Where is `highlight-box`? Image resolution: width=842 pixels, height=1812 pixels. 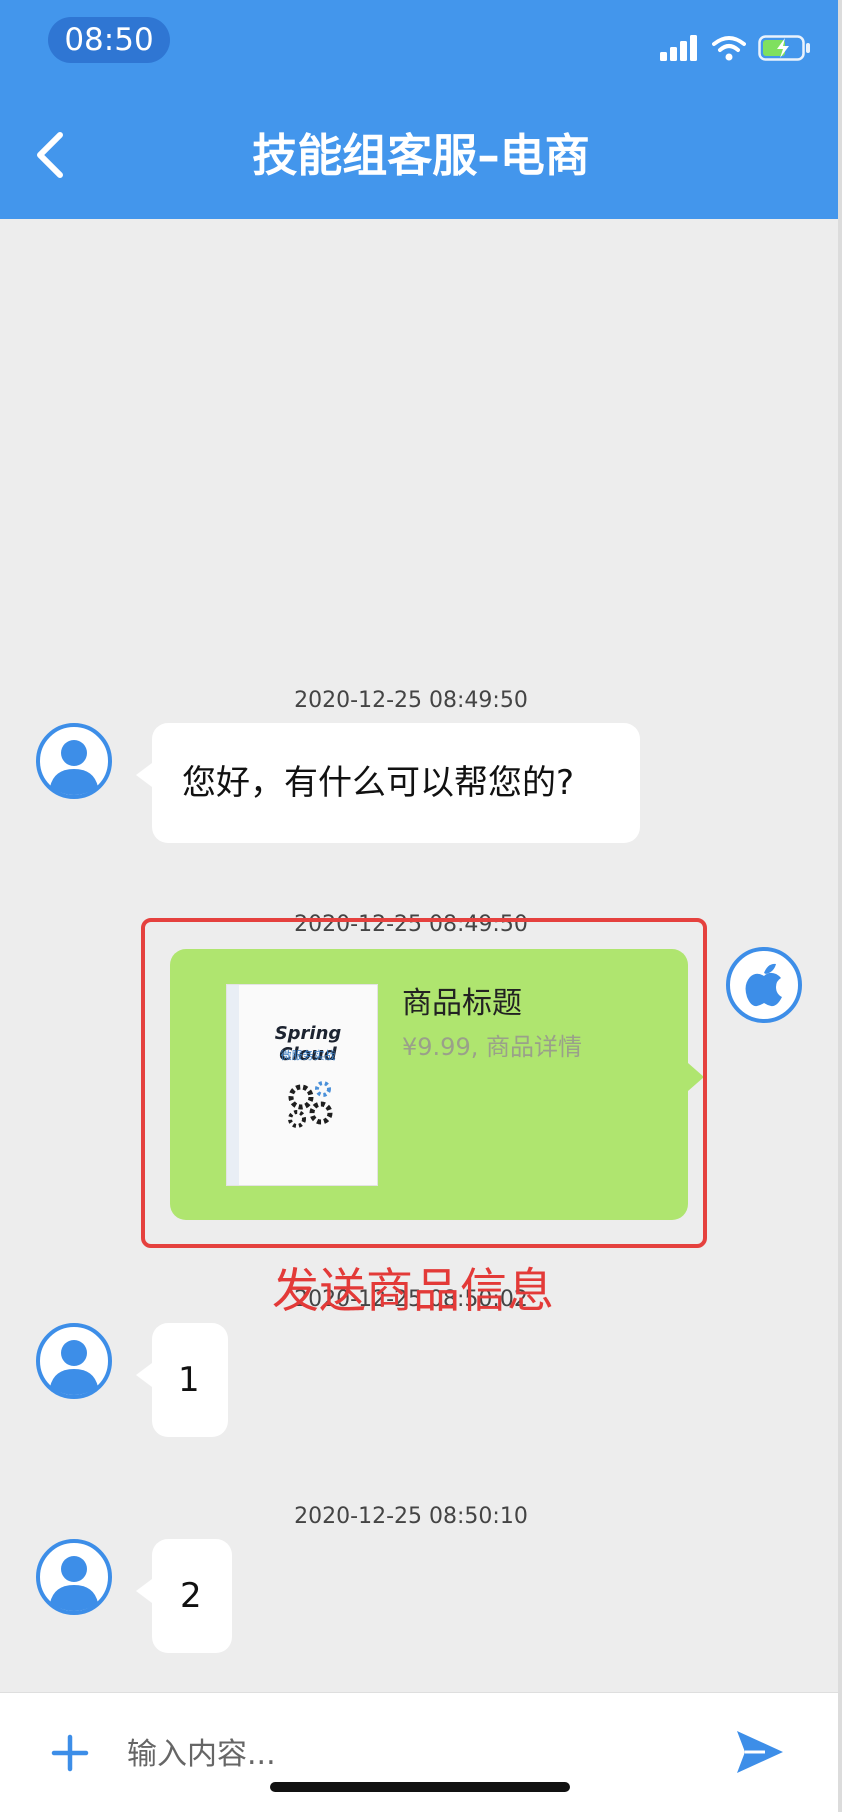 highlight-box is located at coordinates (424, 1083).